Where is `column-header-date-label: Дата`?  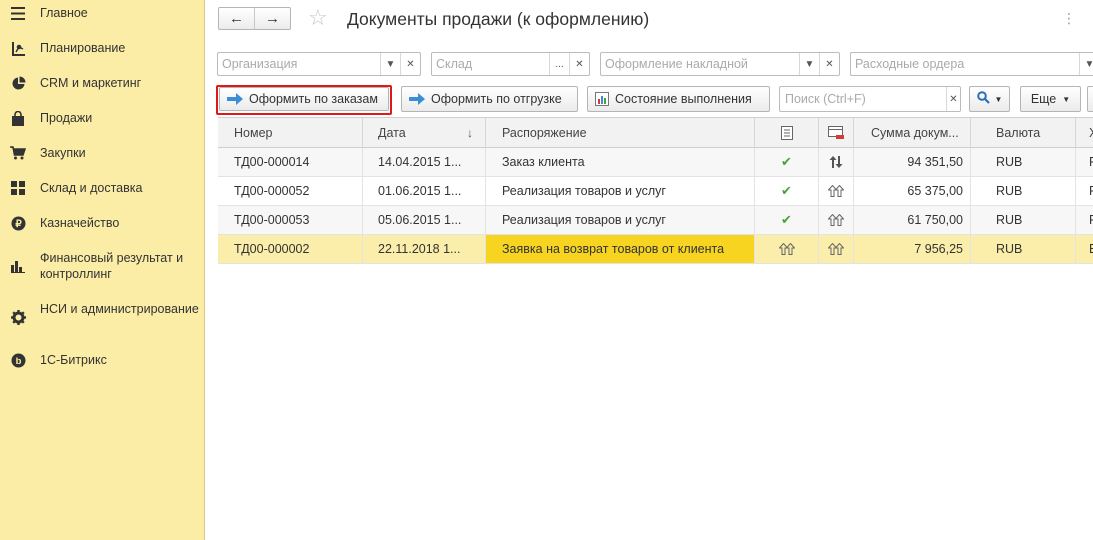 column-header-date-label: Дата is located at coordinates (392, 132).